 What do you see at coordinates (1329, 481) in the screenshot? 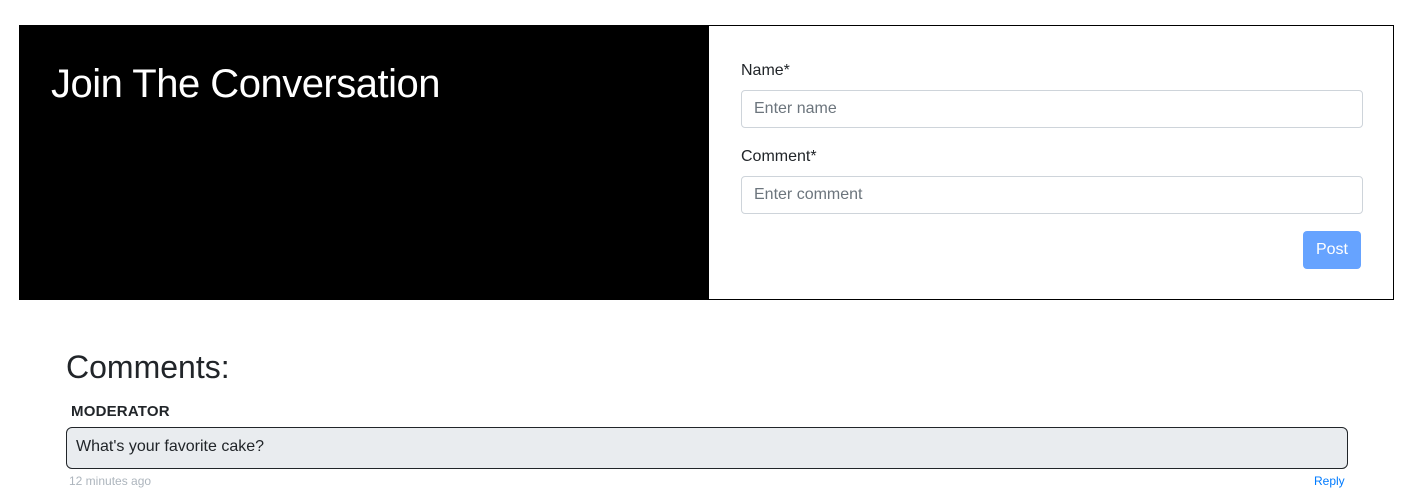
I see `reply-link: Reply` at bounding box center [1329, 481].